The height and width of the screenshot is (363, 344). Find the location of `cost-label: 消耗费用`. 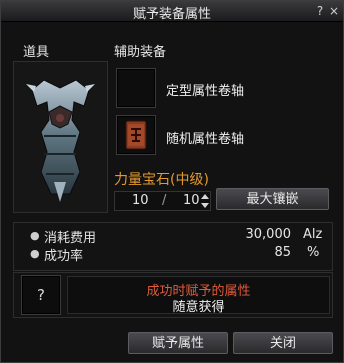

cost-label: 消耗费用 is located at coordinates (70, 238).